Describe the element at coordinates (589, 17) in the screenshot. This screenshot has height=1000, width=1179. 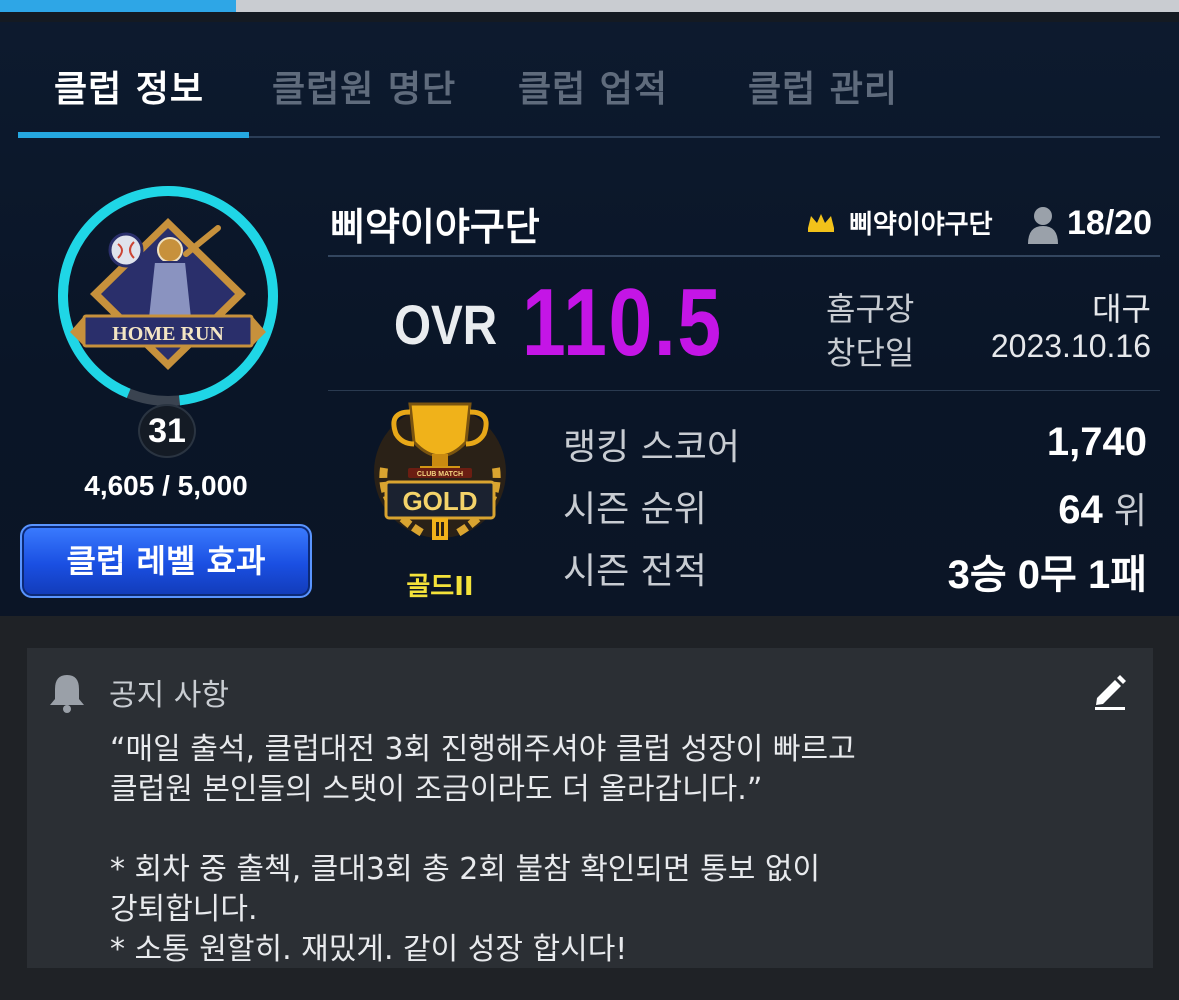
I see `top-strip` at that location.